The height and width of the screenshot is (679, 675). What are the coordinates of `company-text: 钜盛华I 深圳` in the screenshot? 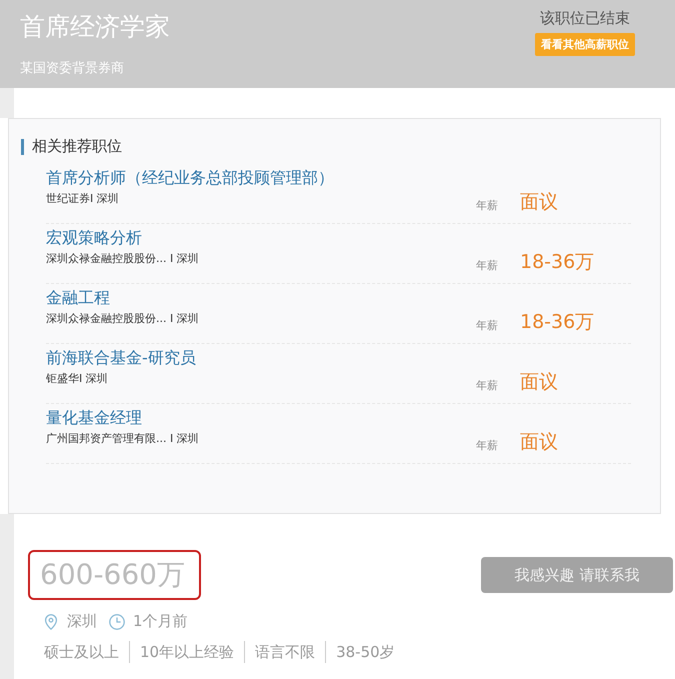 It's located at (77, 378).